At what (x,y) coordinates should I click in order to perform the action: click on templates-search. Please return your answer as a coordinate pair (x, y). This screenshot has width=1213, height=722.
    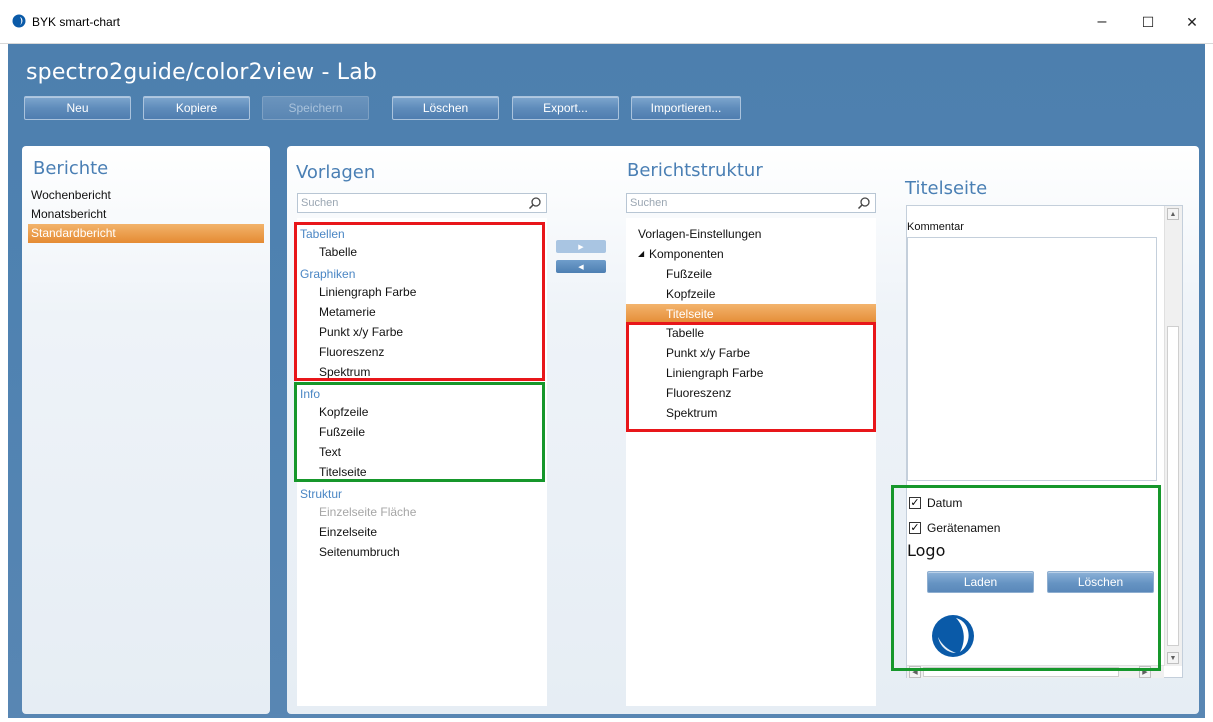
    Looking at the image, I should click on (422, 203).